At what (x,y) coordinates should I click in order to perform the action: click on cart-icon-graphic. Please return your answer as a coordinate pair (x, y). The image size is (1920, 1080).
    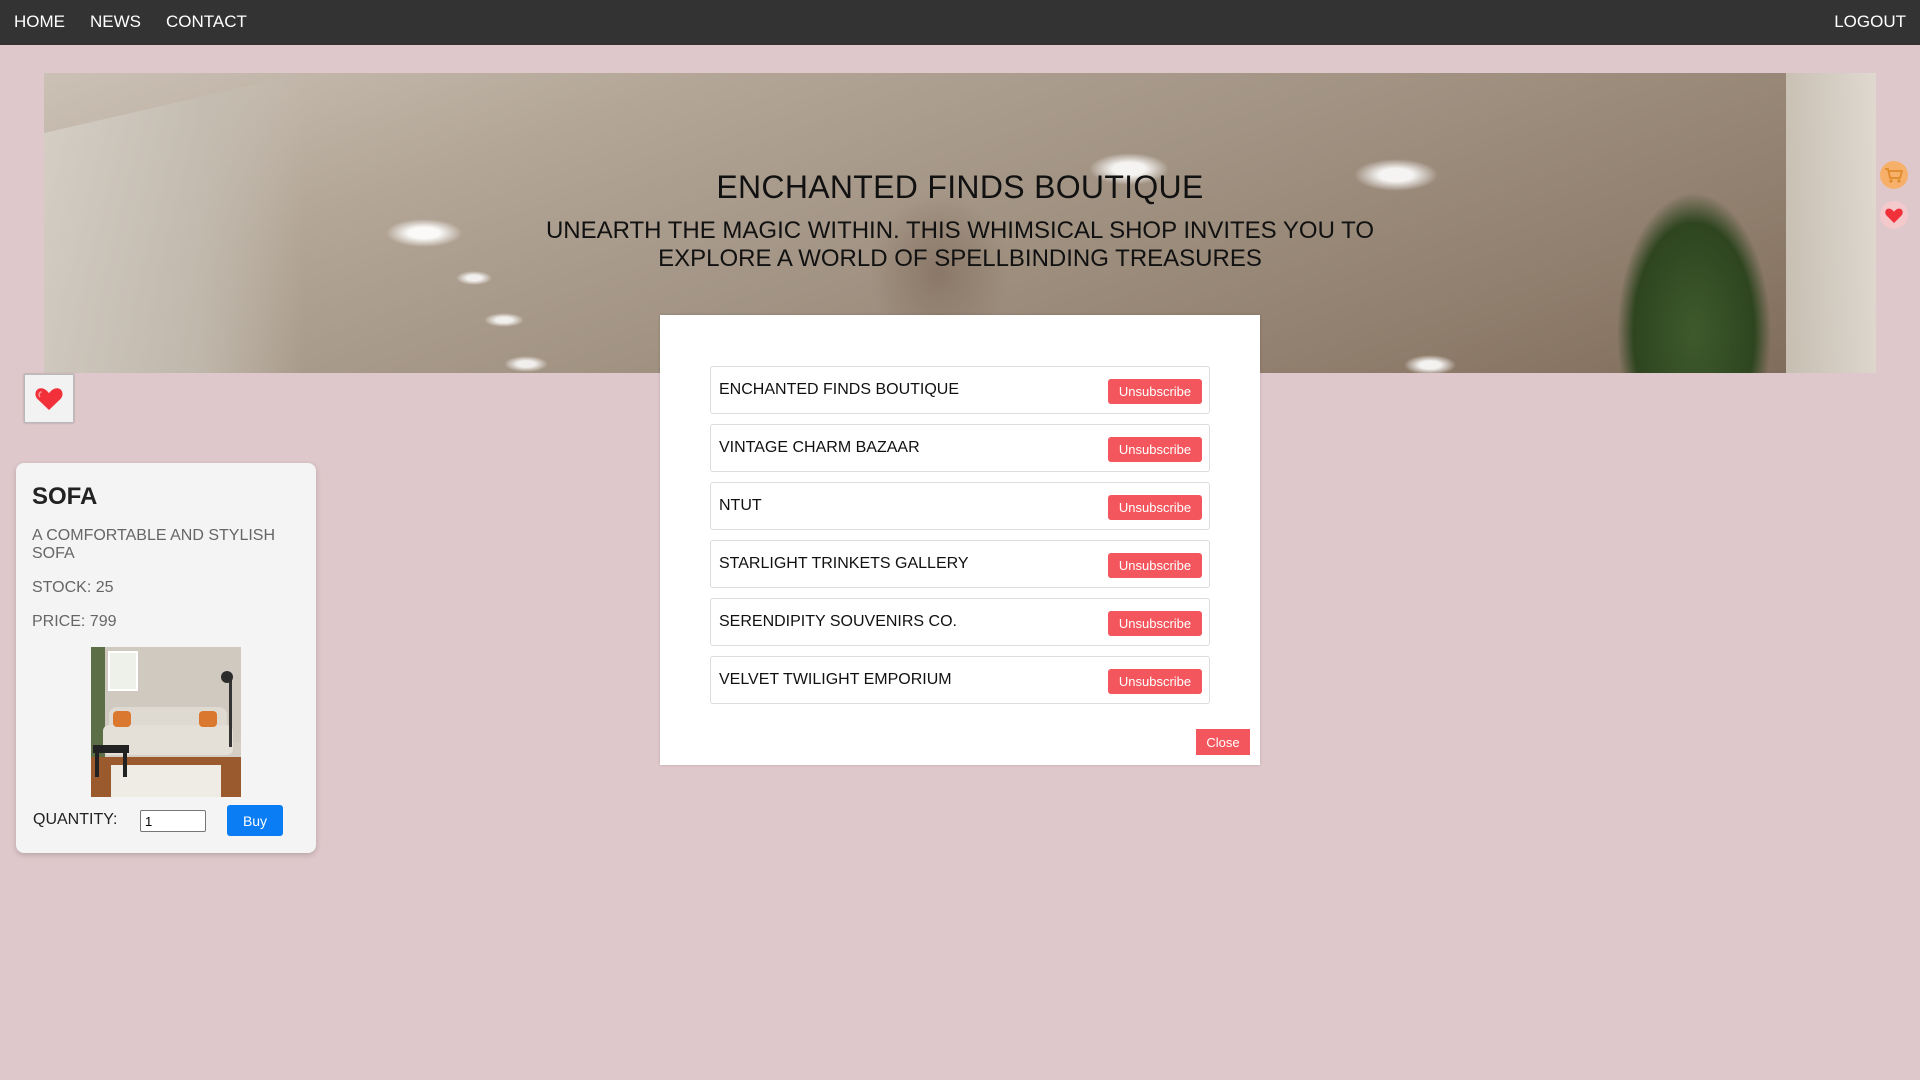
    Looking at the image, I should click on (1894, 175).